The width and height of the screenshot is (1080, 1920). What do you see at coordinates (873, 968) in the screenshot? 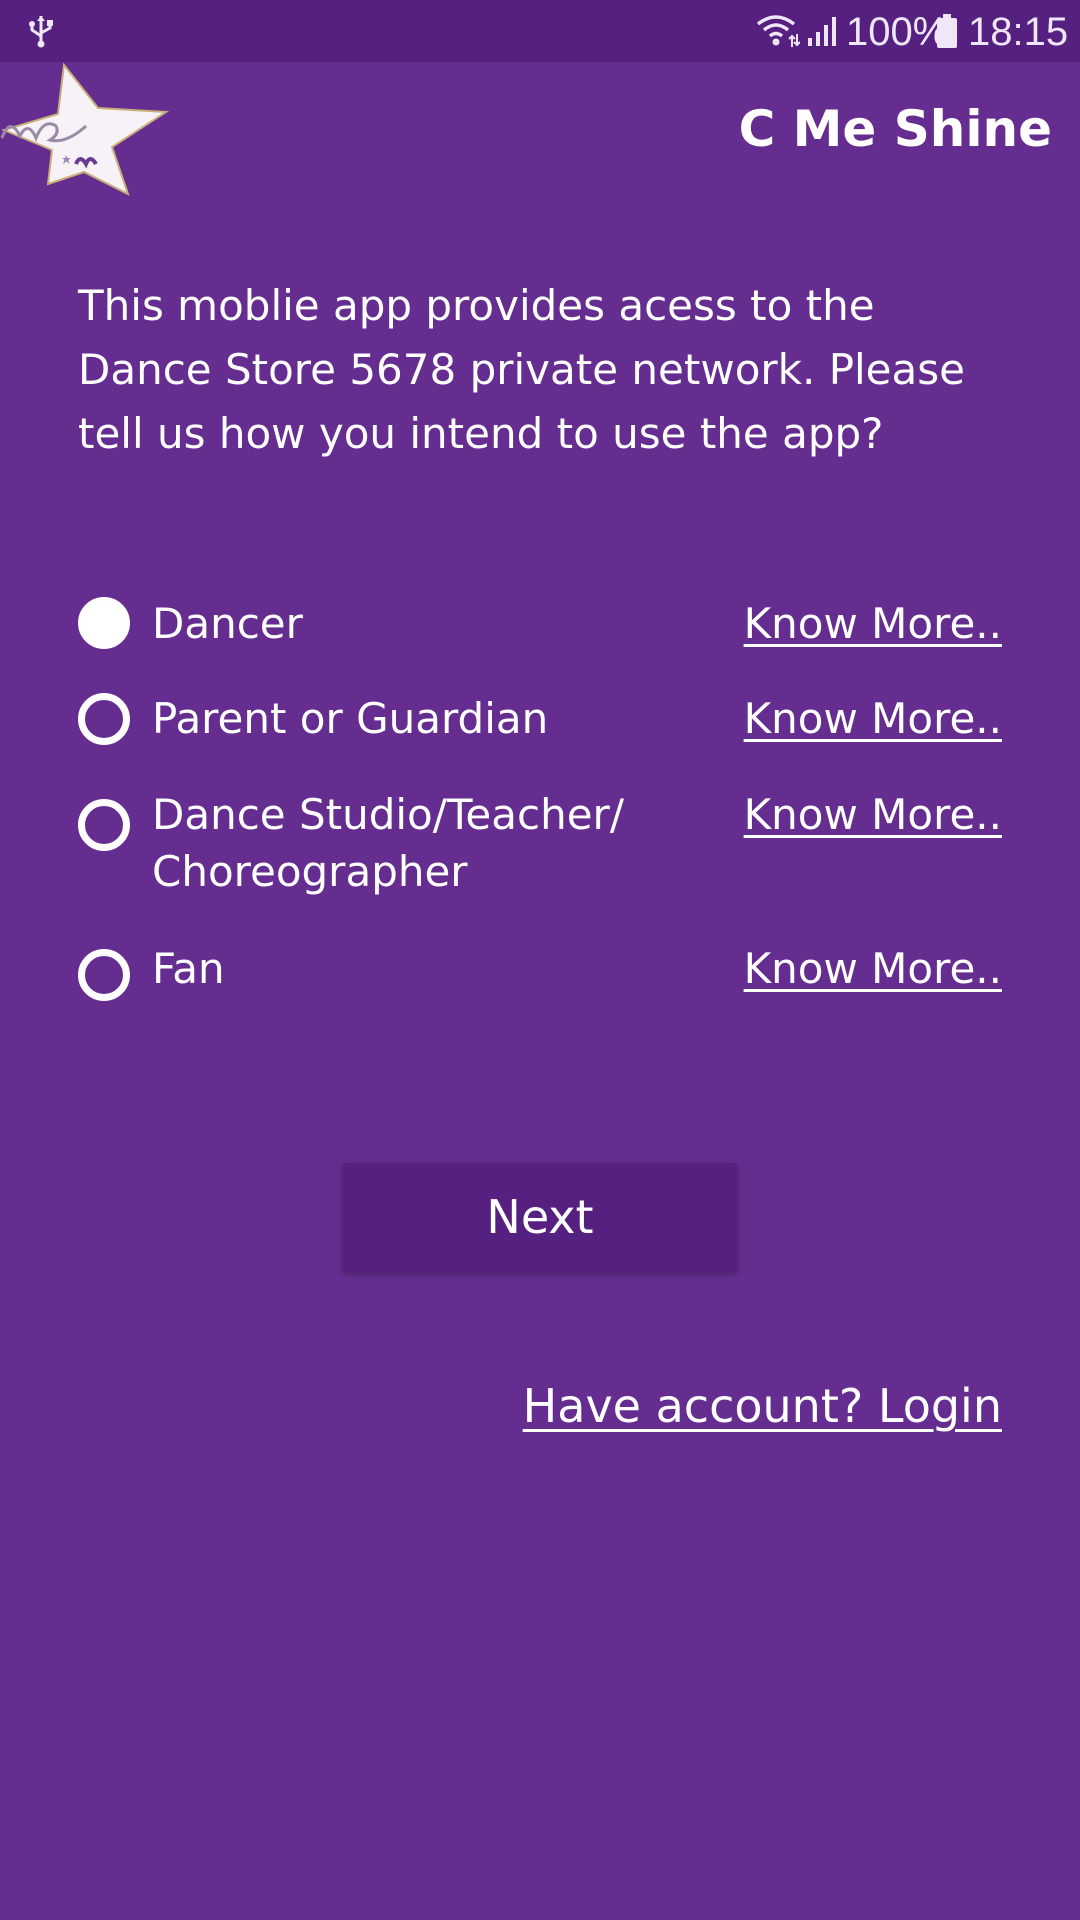
I see `know-more-link-fan: Know More..` at bounding box center [873, 968].